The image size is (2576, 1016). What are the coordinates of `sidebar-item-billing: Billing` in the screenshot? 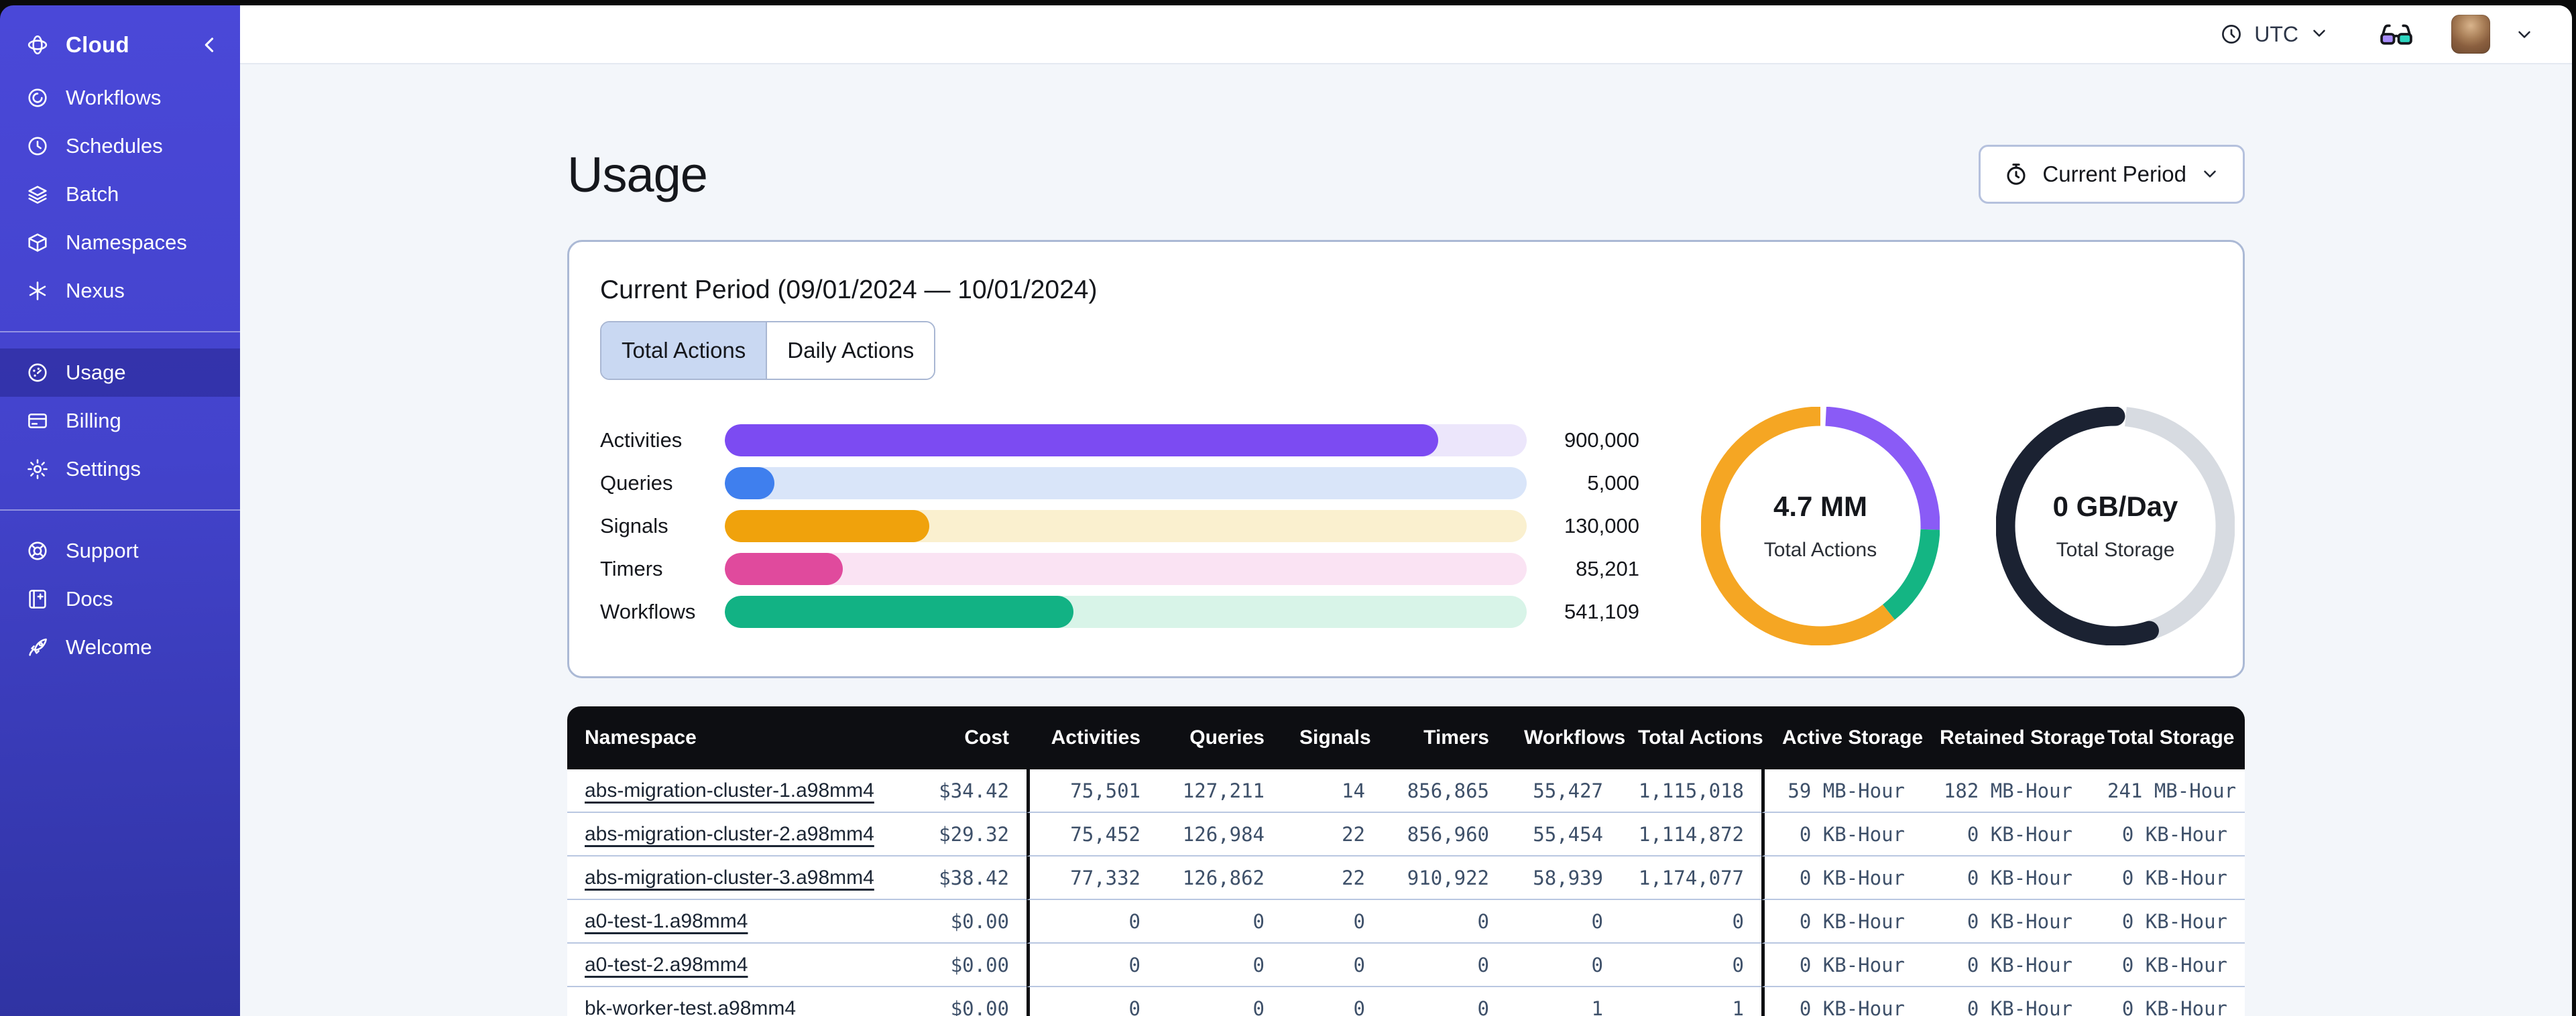 It's located at (120, 421).